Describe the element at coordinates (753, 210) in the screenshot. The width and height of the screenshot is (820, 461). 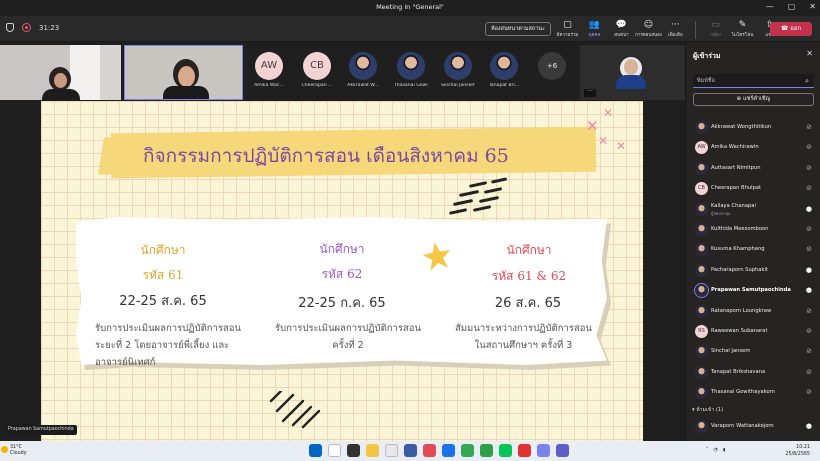
I see `list-item: Kallaya Chanapai ผู้จัดประชุม ●` at that location.